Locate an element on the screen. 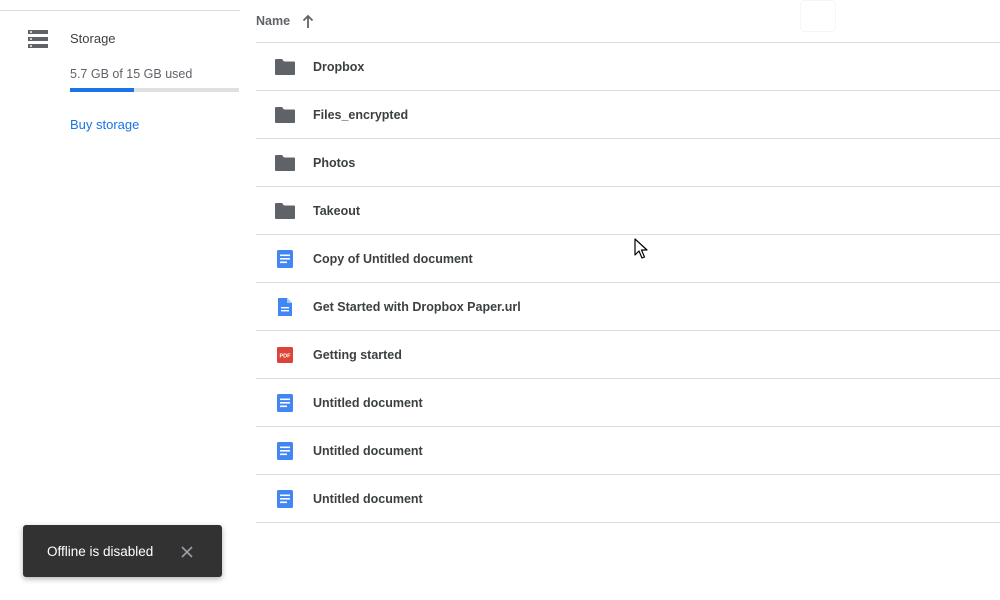 This screenshot has height=600, width=1000. storage-nav-item is located at coordinates (38, 39).